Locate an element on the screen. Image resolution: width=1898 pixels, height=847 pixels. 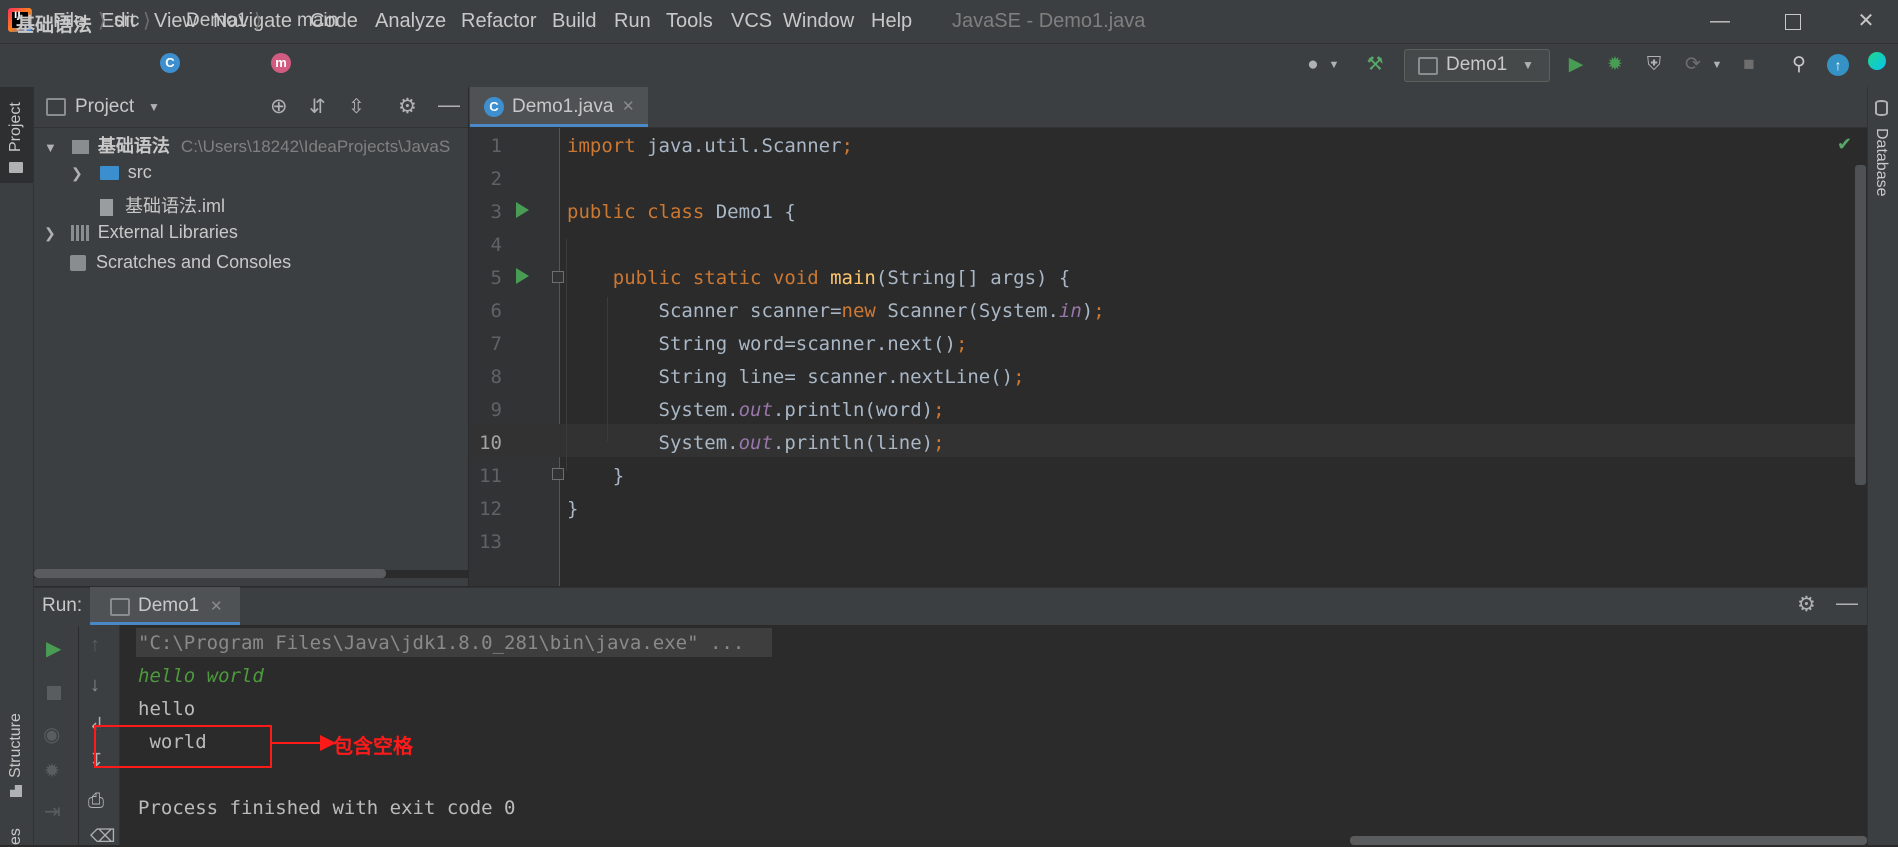
code-line-10: System.out.println(line); is located at coordinates (756, 443).